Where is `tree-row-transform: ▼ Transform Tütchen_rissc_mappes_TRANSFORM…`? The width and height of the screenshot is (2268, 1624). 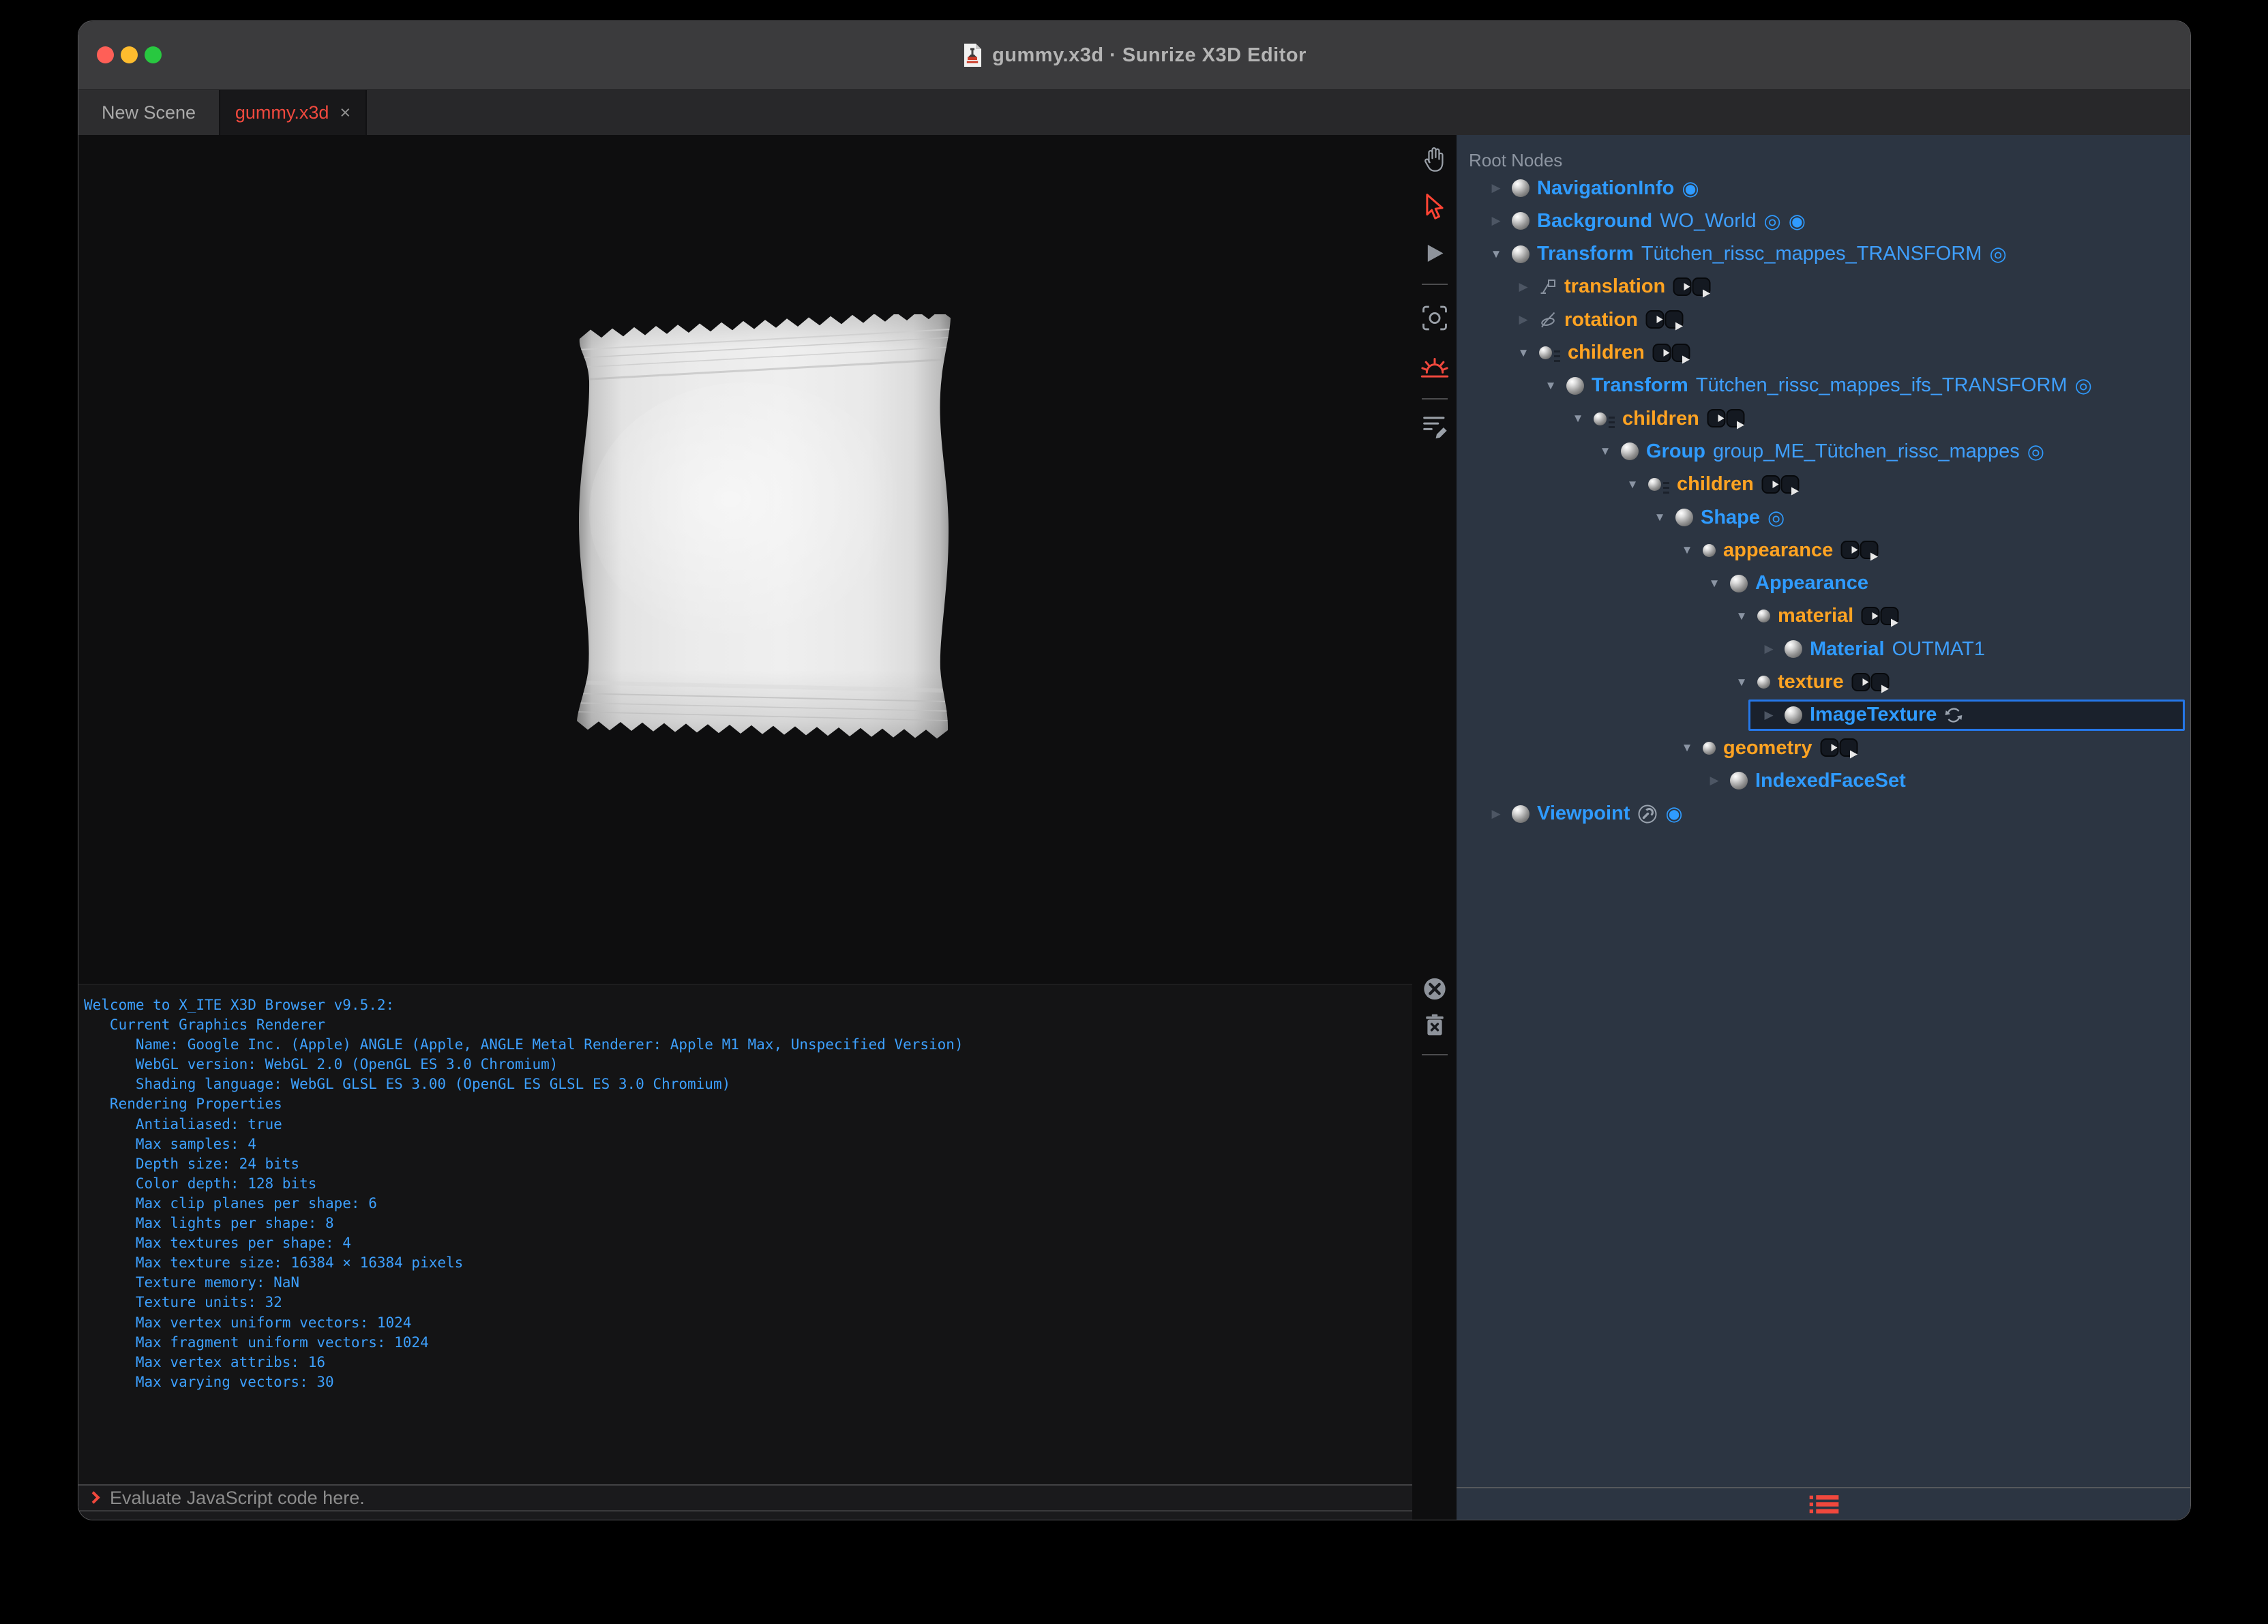 tree-row-transform: ▼ Transform Tütchen_rissc_mappes_TRANSFORM… is located at coordinates (1823, 254).